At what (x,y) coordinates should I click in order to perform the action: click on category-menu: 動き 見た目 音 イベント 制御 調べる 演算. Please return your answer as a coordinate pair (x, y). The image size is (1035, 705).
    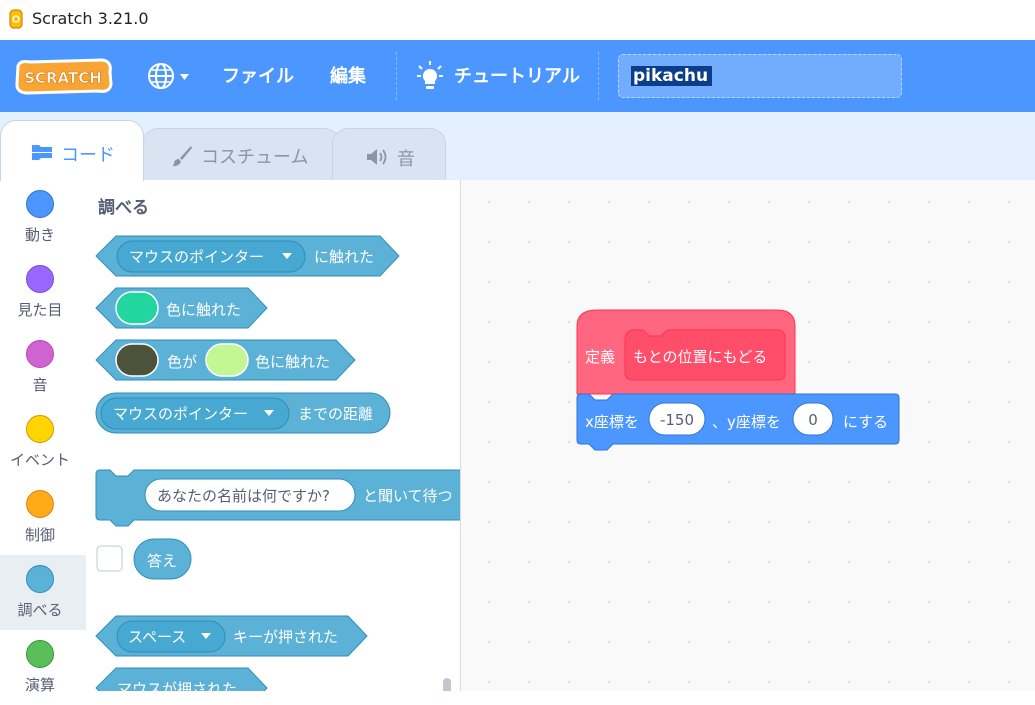
    Looking at the image, I should click on (43, 437).